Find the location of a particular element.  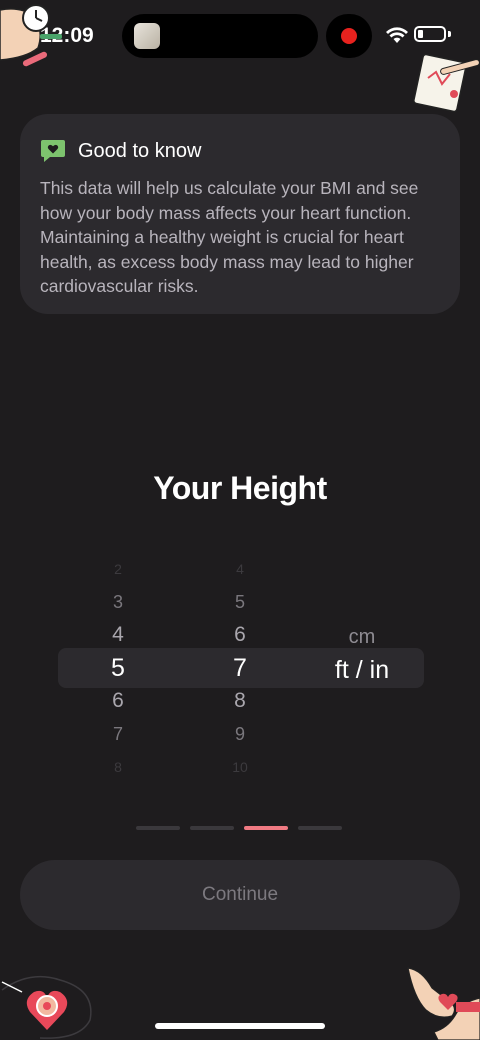

feet-option: 6 is located at coordinates (118, 700).